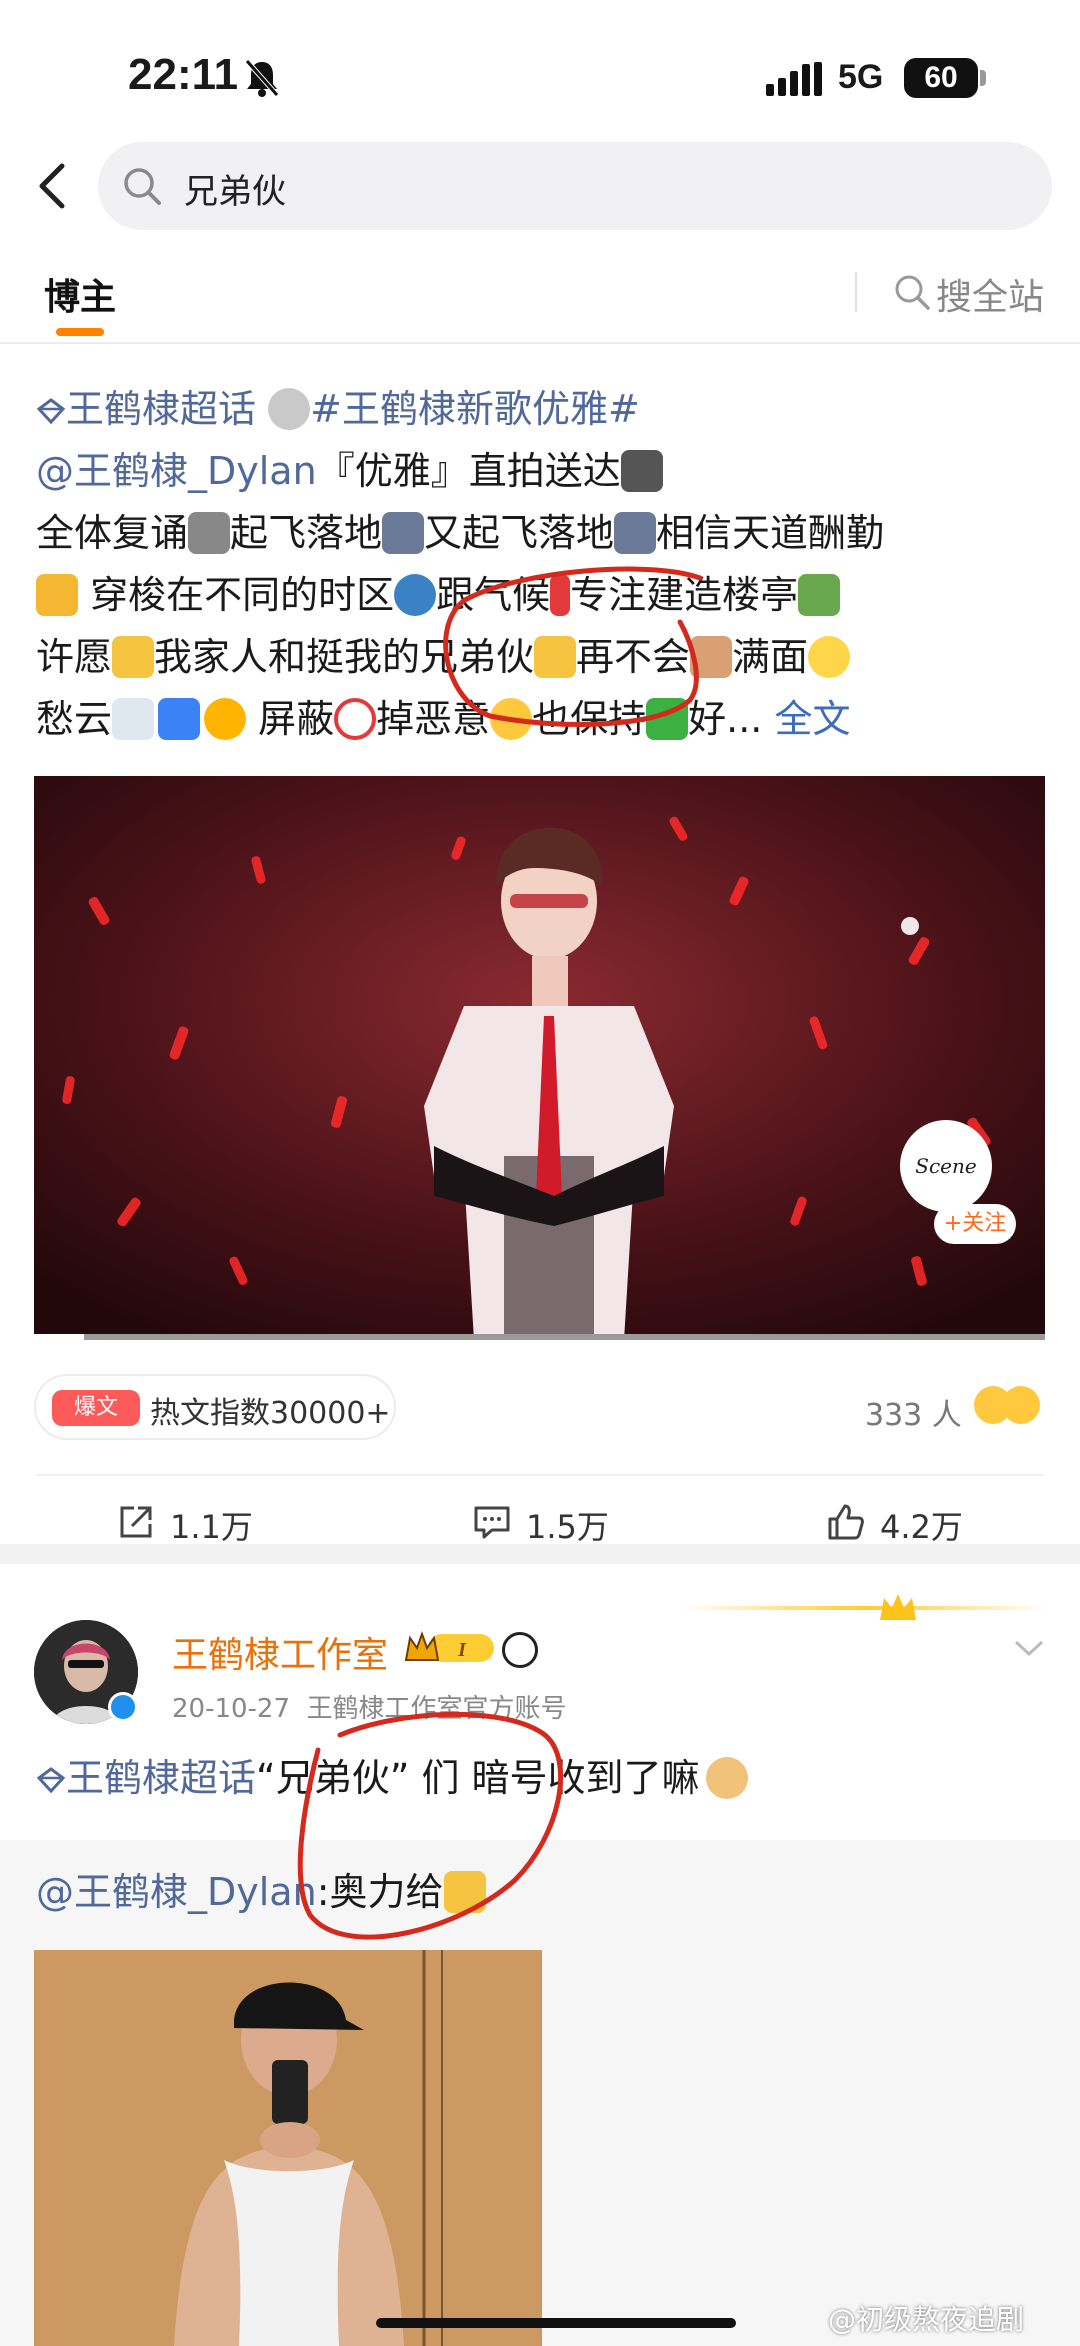  I want to click on verified-badge-icon, so click(123, 1707).